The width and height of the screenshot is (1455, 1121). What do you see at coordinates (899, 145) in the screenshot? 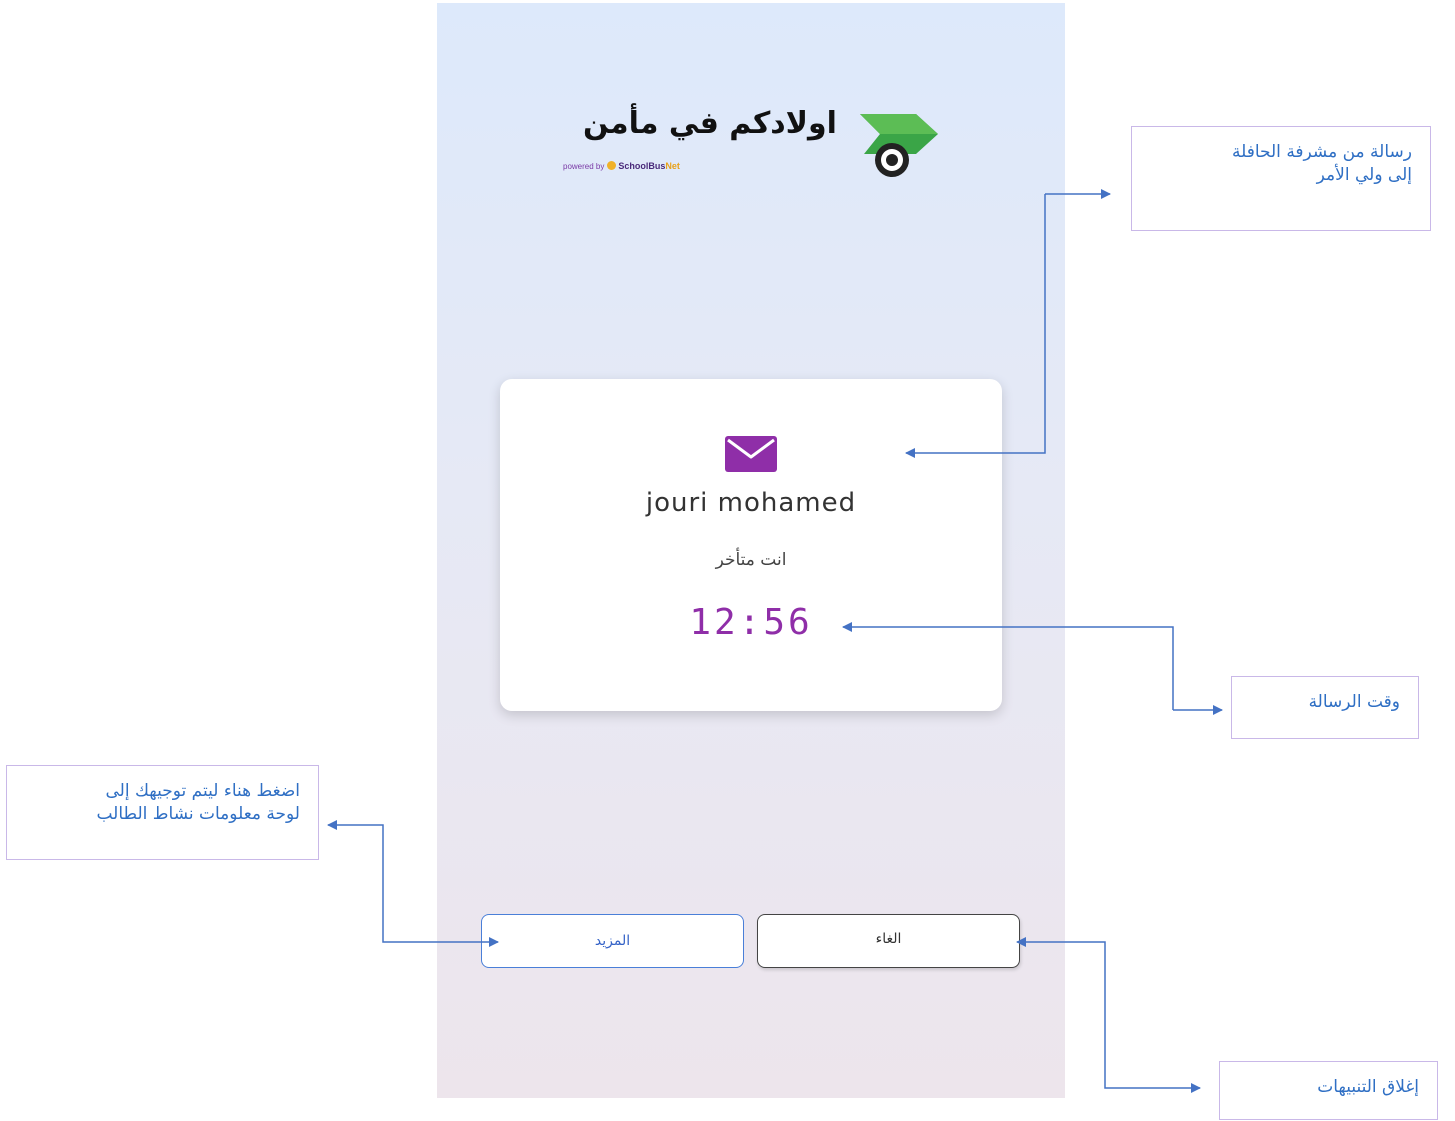
I see `app-logo-icon` at bounding box center [899, 145].